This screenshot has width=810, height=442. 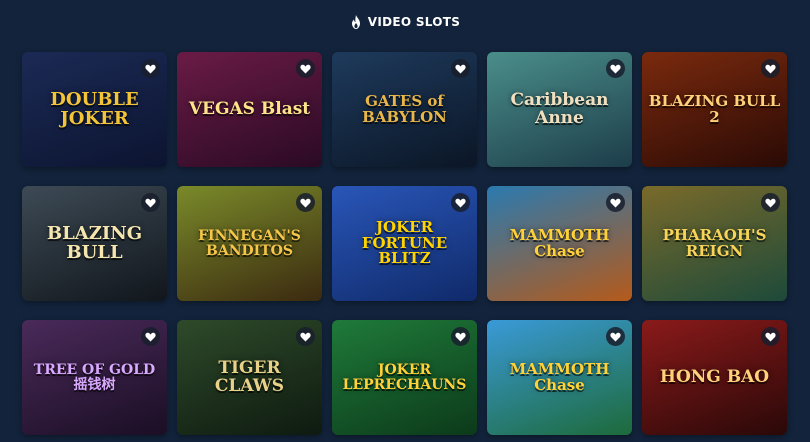 I want to click on game-tile-tree-of-gold: TREE OF GOLD 摇钱树, so click(x=94, y=377).